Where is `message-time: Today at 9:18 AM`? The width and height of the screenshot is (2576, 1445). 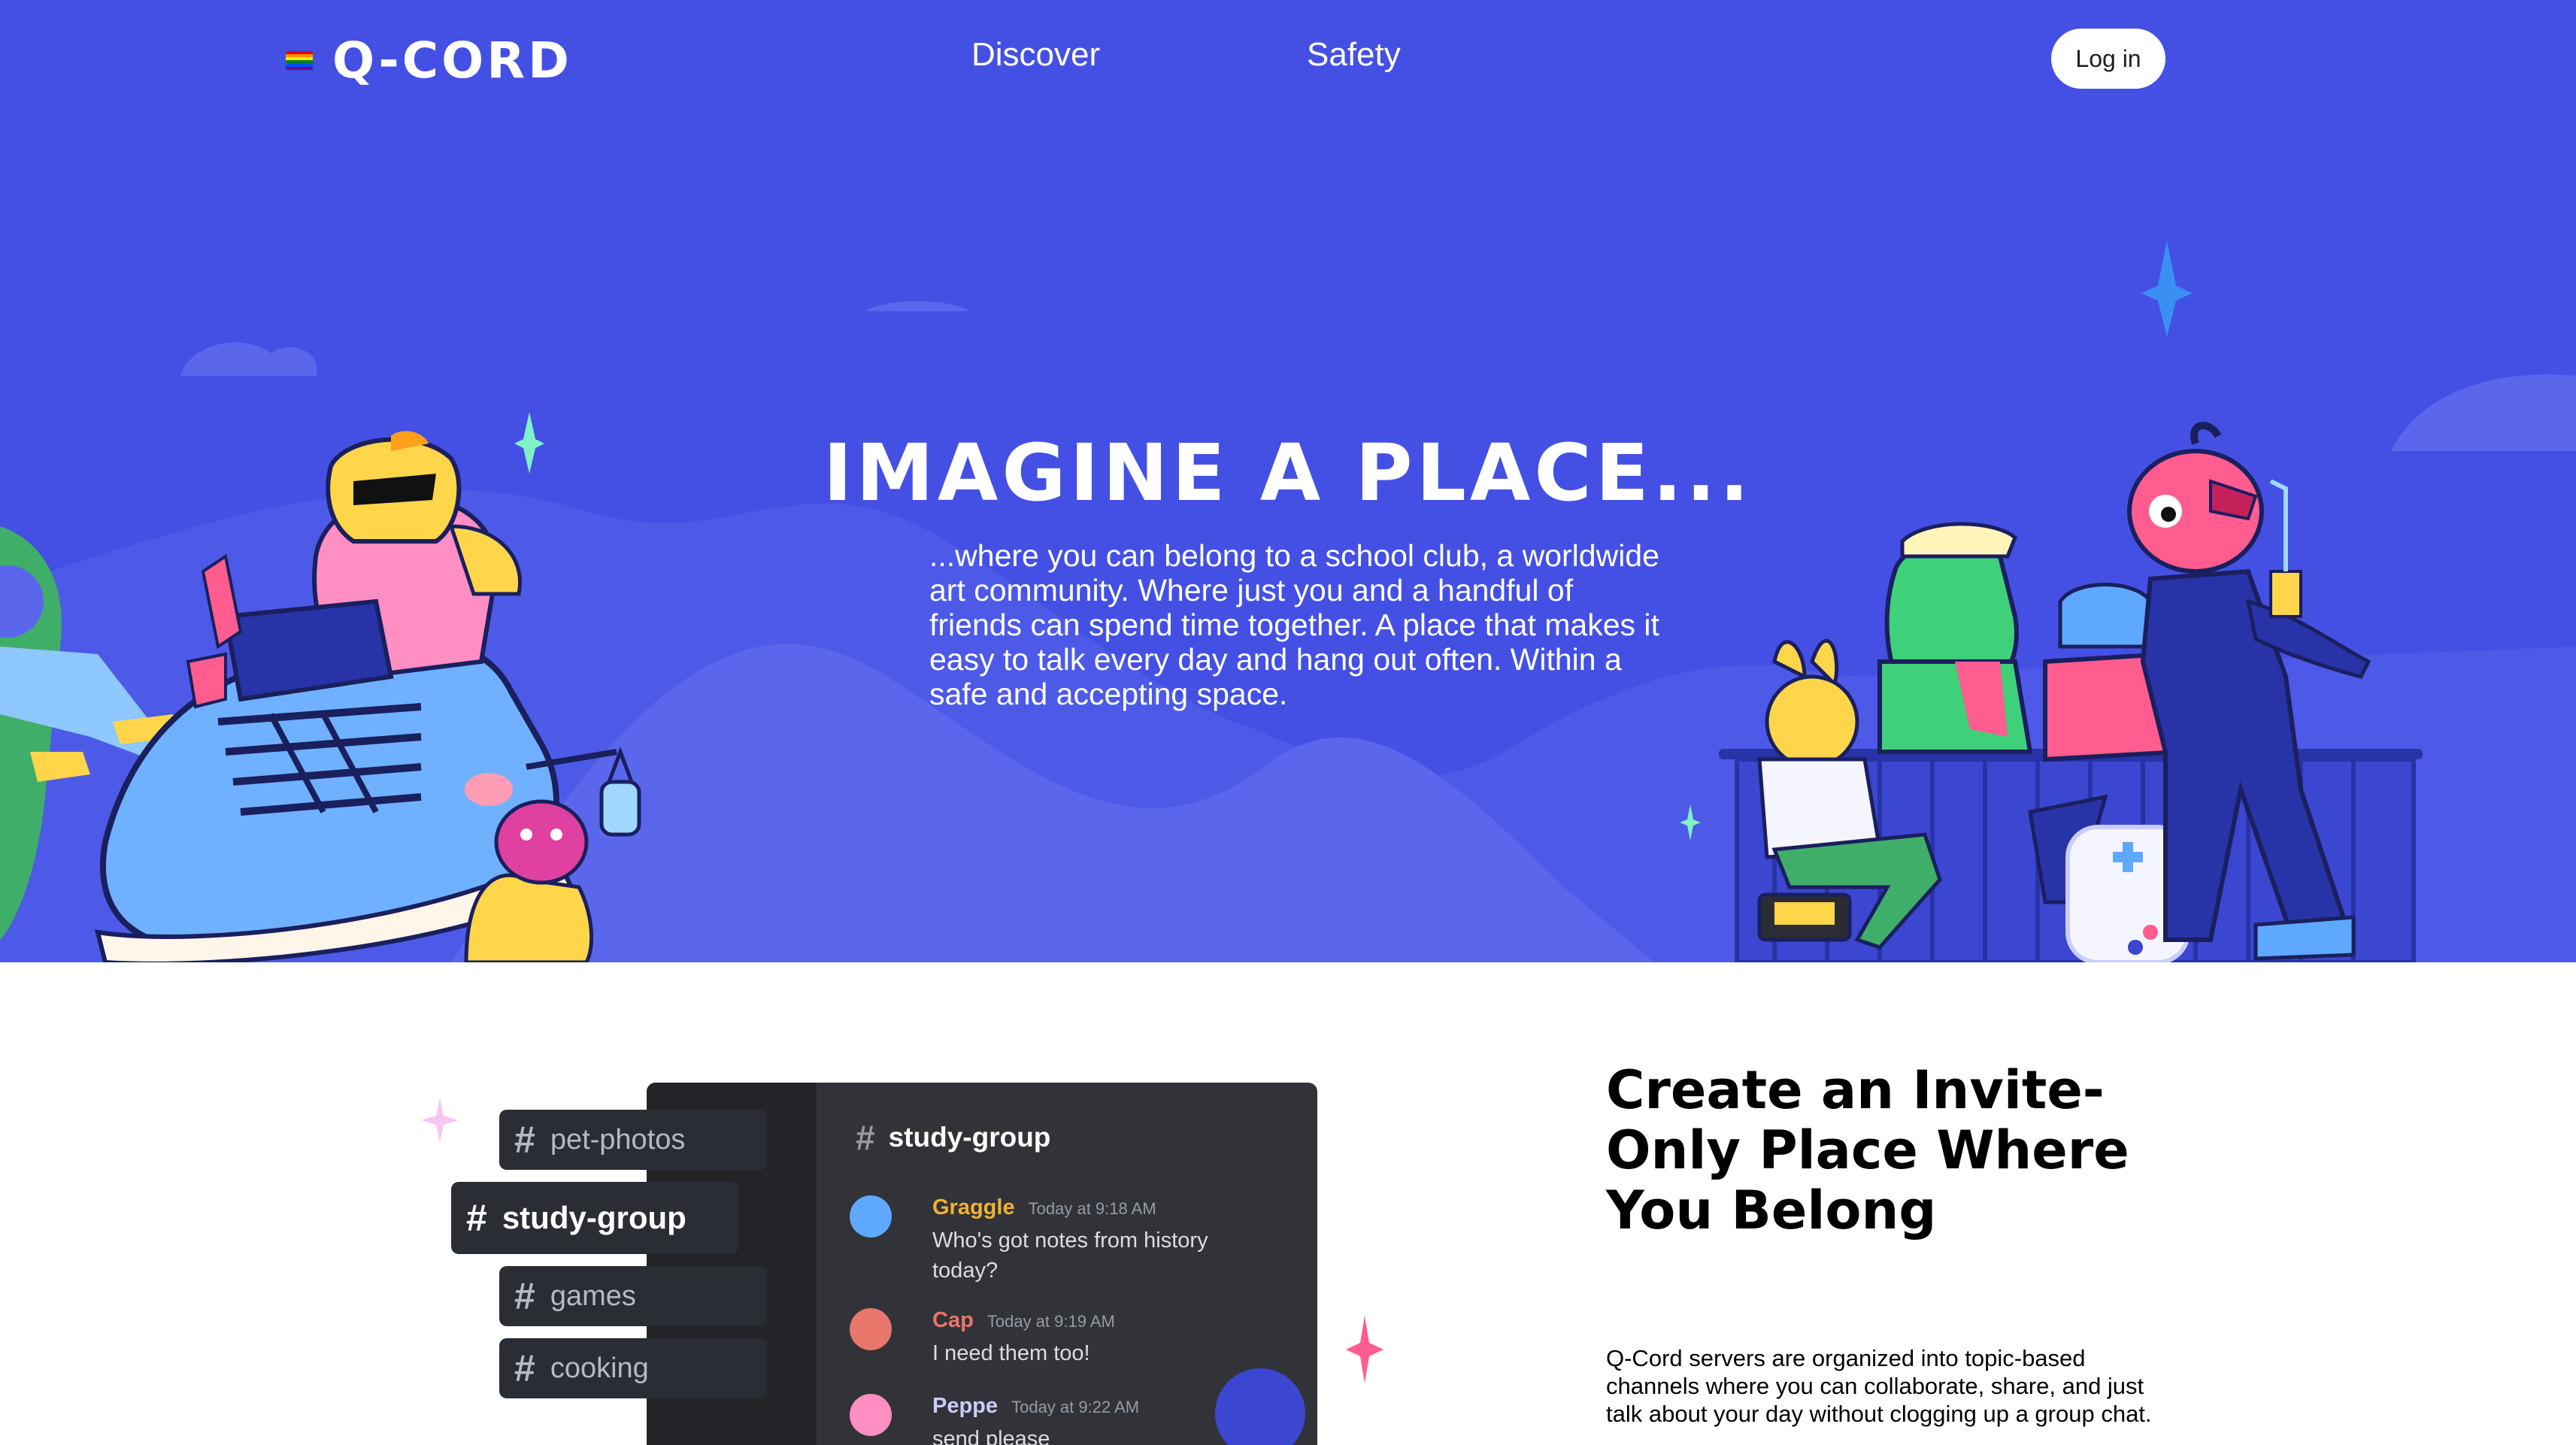
message-time: Today at 9:18 AM is located at coordinates (1092, 1208).